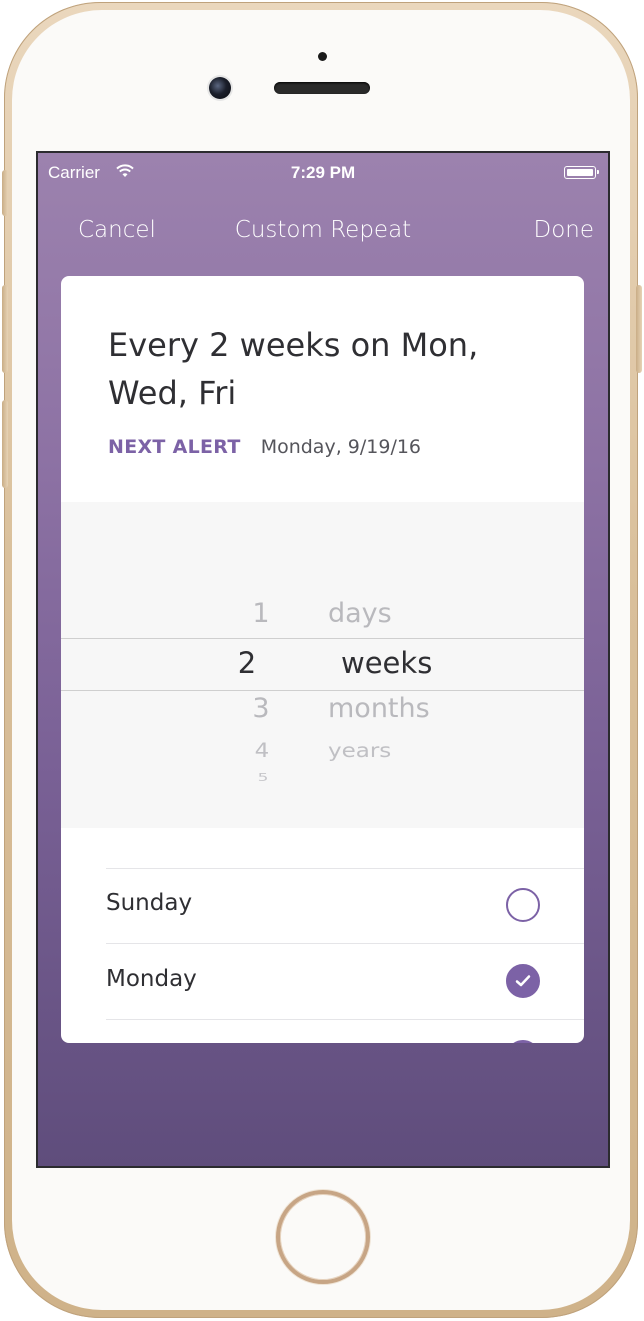  What do you see at coordinates (151, 979) in the screenshot?
I see `weekday-label: Monday` at bounding box center [151, 979].